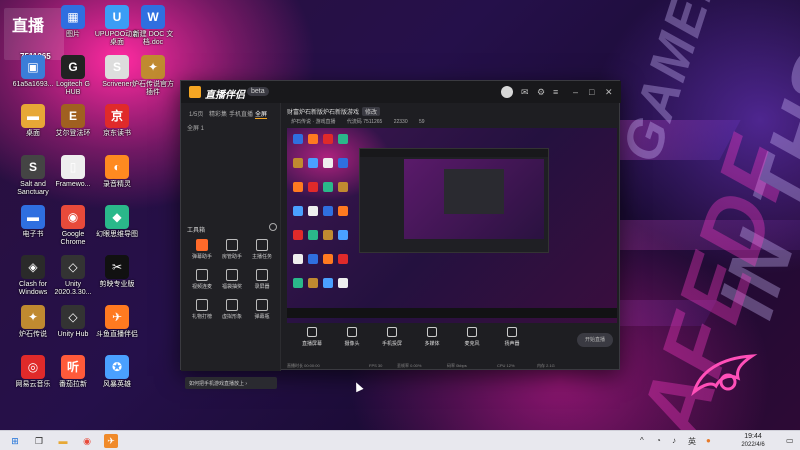 The height and width of the screenshot is (450, 800). I want to click on source-button: 手机投屏, so click(392, 337).